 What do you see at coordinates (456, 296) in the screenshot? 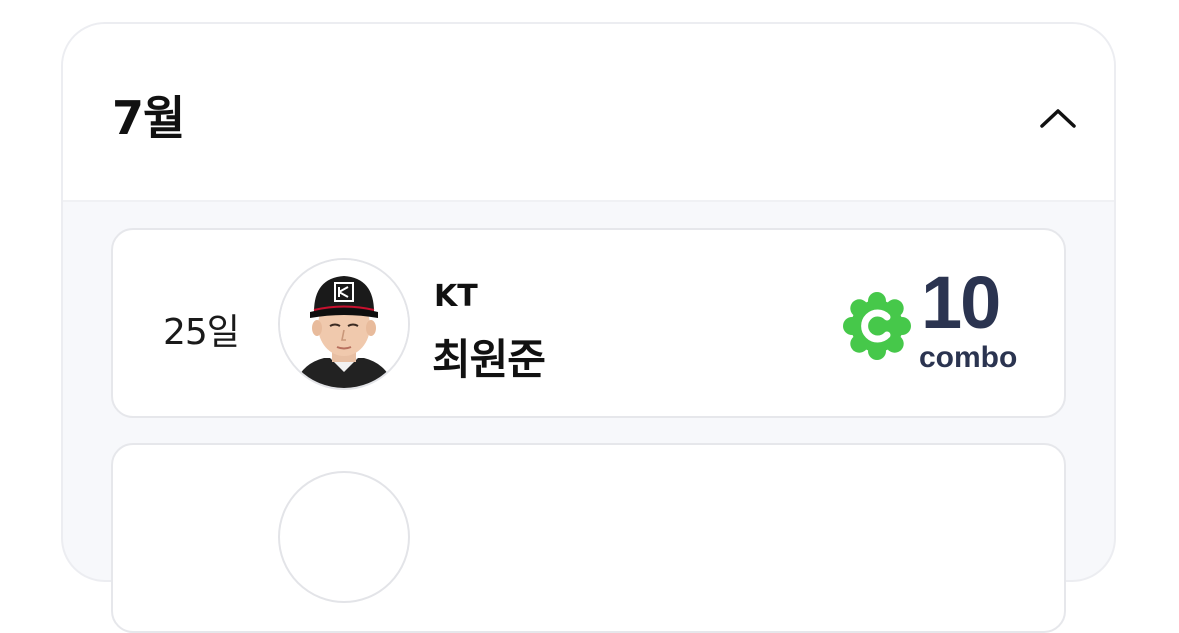
I see `team-name: KT` at bounding box center [456, 296].